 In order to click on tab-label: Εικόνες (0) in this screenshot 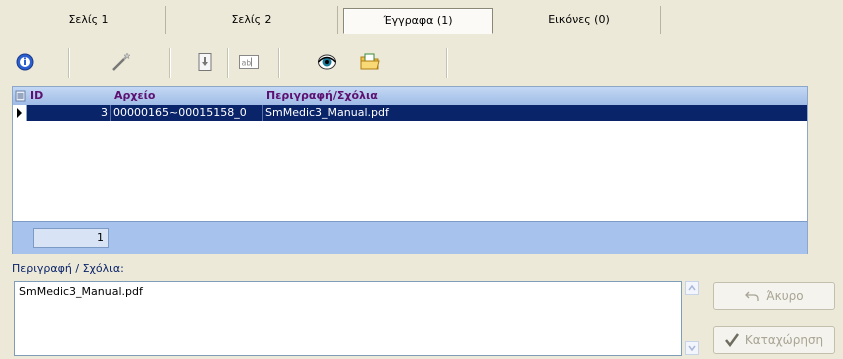, I will do `click(579, 19)`.